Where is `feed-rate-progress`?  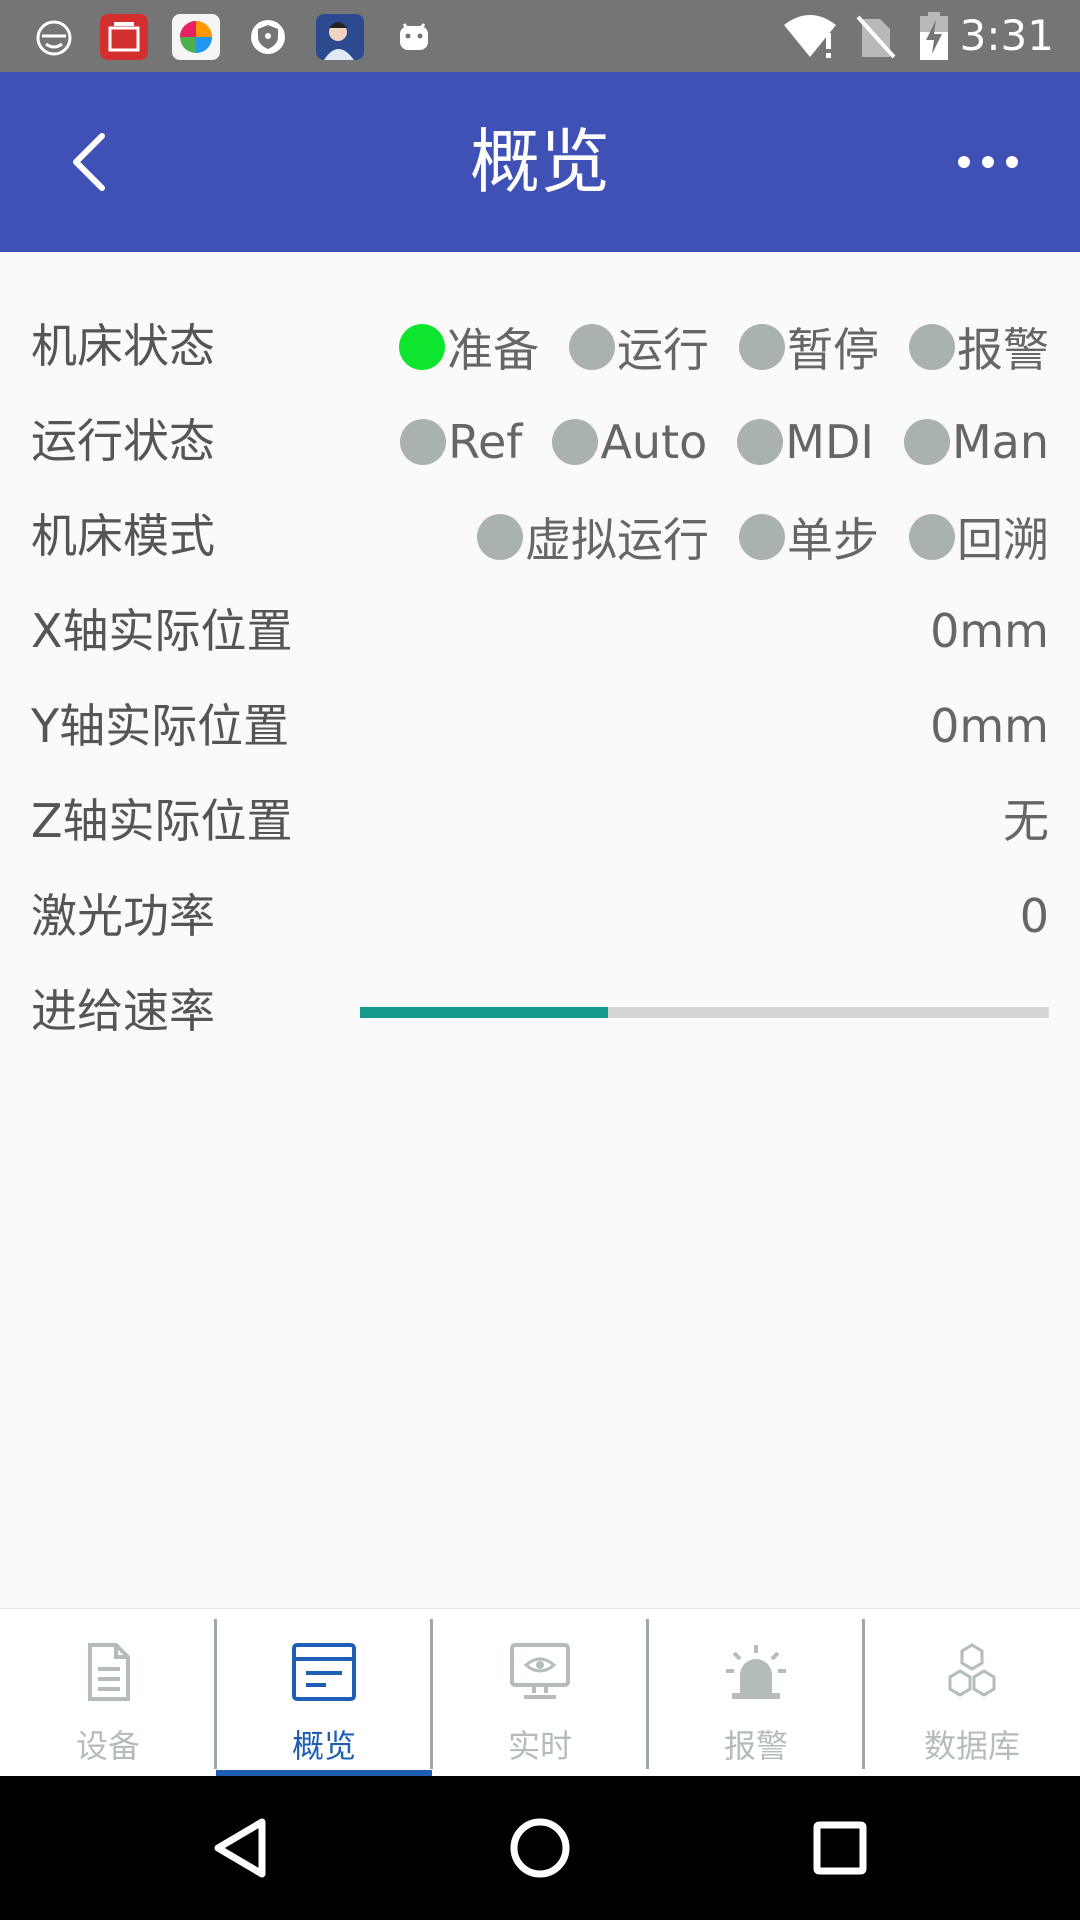
feed-rate-progress is located at coordinates (704, 1012).